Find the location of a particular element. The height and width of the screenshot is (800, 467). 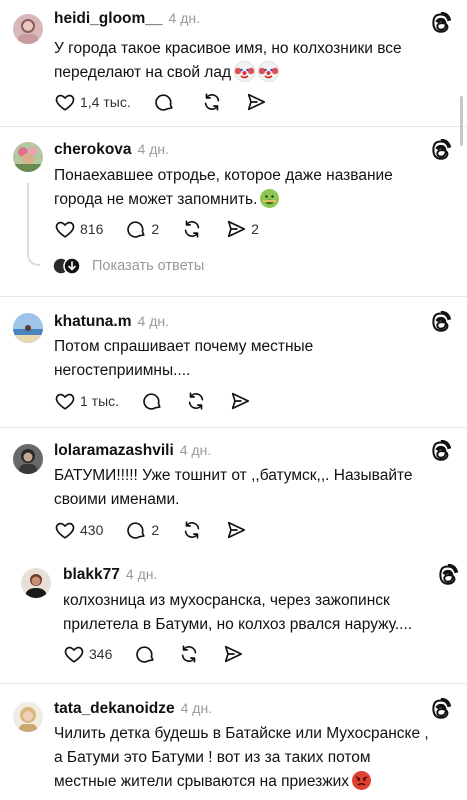

comment-actions: 1,4 тыс. is located at coordinates (171, 102).